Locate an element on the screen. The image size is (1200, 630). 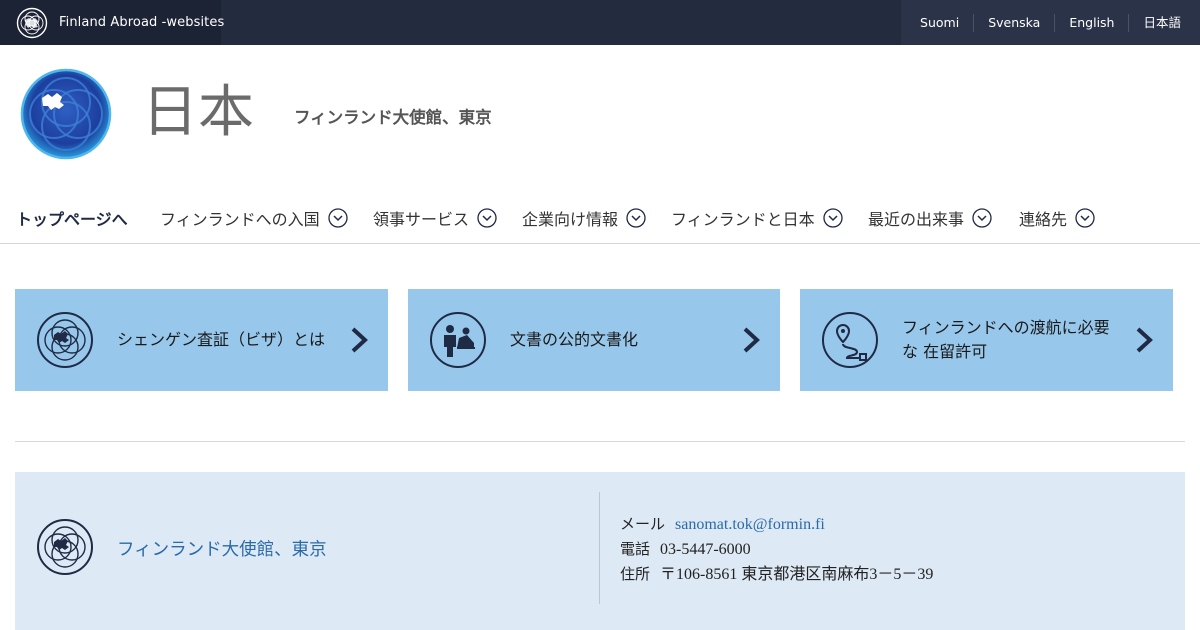
brand-text: Finland Abroad -websites is located at coordinates (142, 22).